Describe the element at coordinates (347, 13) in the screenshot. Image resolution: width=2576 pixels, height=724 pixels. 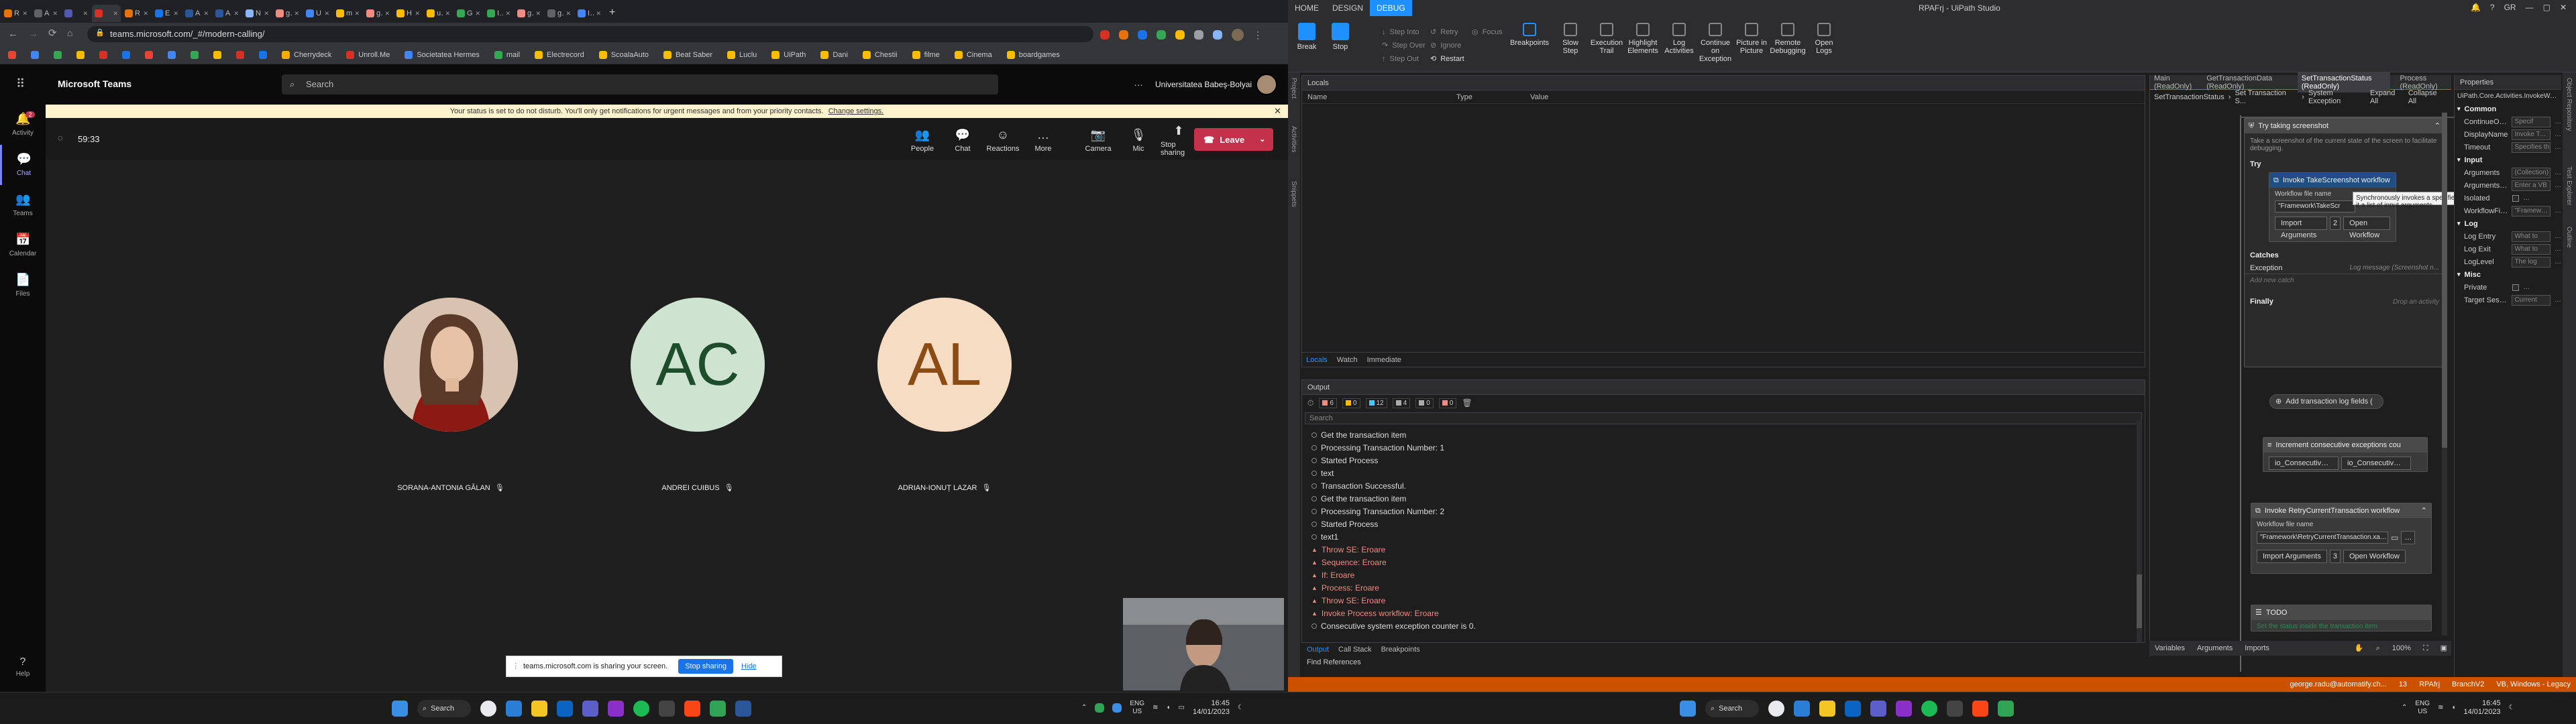
I see `browser-tab: me✕` at that location.